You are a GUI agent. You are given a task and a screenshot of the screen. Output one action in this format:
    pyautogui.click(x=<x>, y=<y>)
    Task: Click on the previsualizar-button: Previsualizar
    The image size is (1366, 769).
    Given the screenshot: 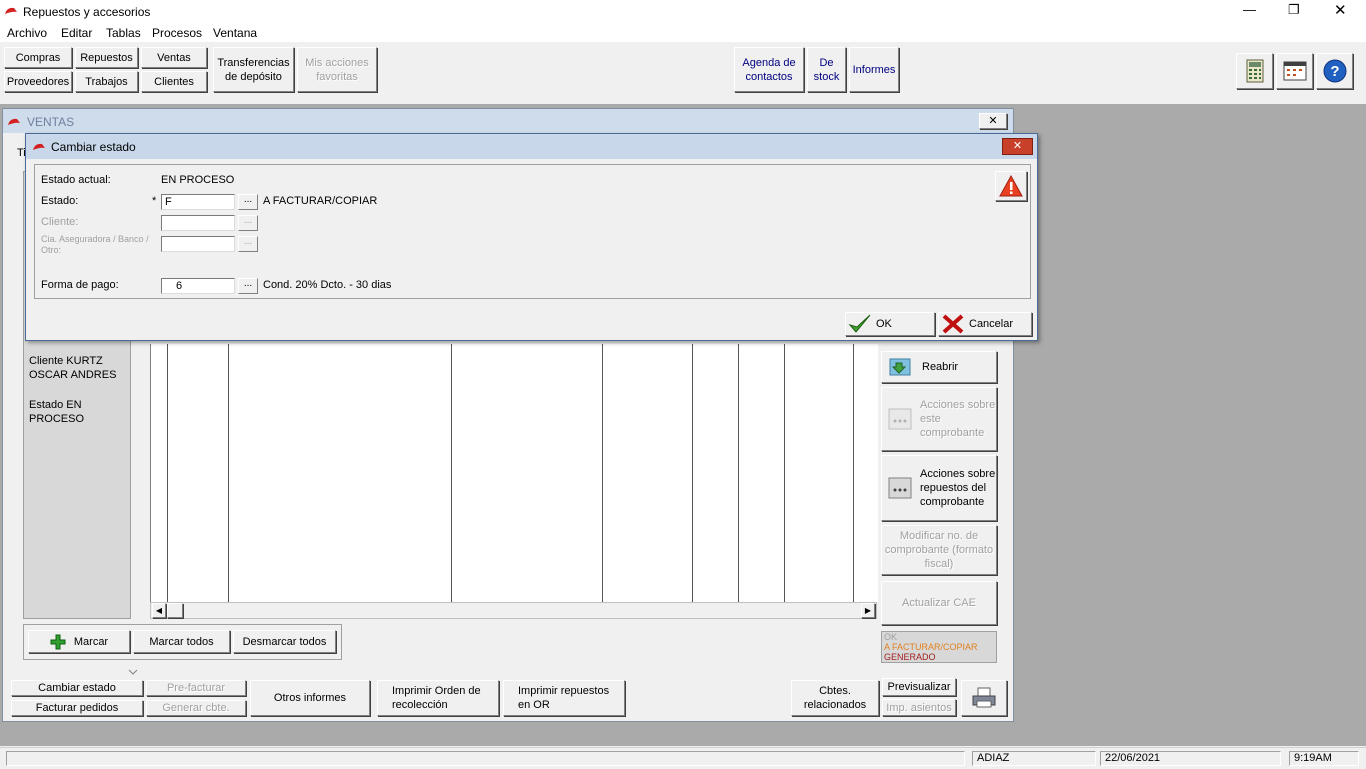 What is the action you would take?
    pyautogui.click(x=919, y=687)
    